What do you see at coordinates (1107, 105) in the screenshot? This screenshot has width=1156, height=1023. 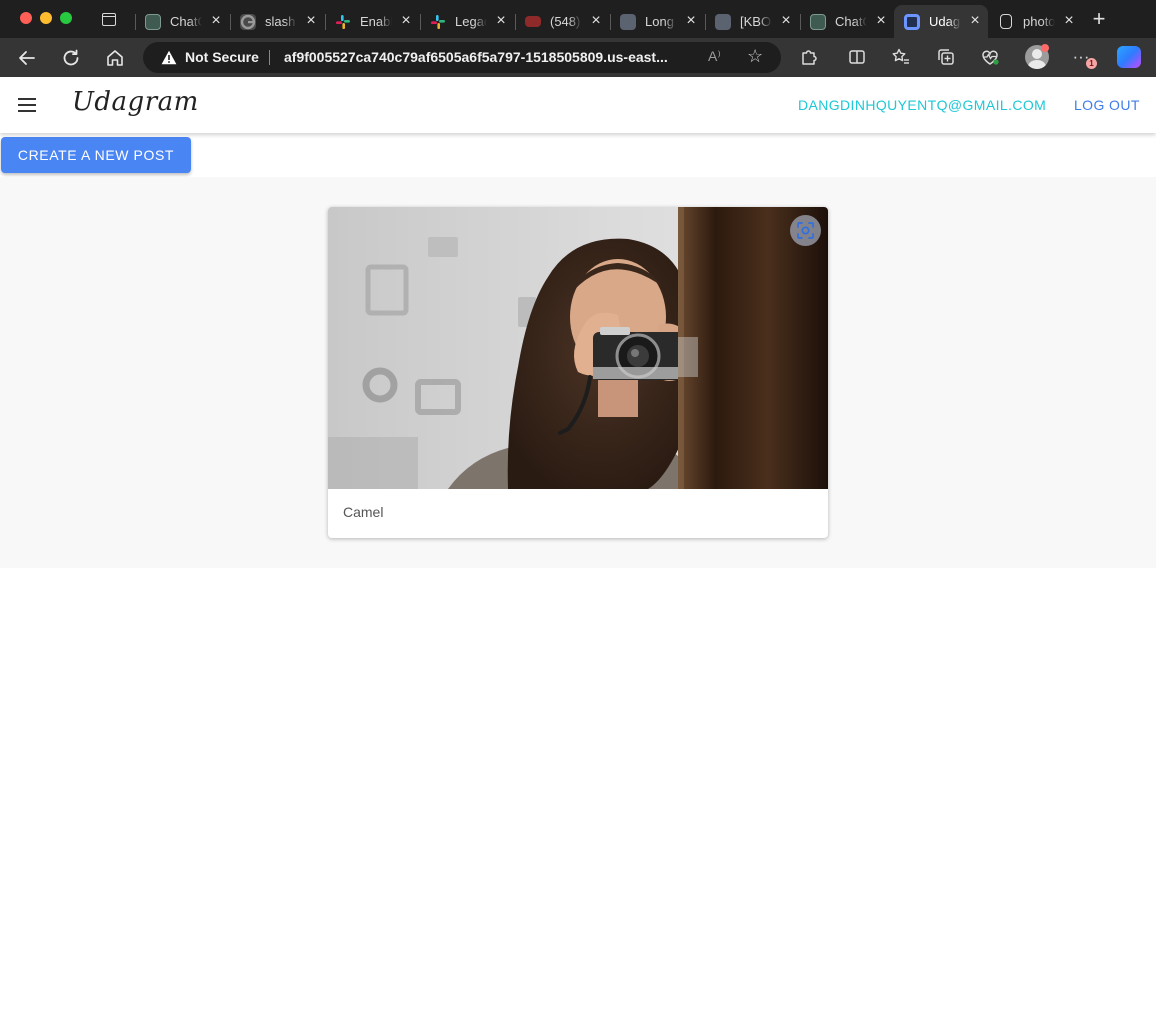 I see `logout-button: LOG OUT` at bounding box center [1107, 105].